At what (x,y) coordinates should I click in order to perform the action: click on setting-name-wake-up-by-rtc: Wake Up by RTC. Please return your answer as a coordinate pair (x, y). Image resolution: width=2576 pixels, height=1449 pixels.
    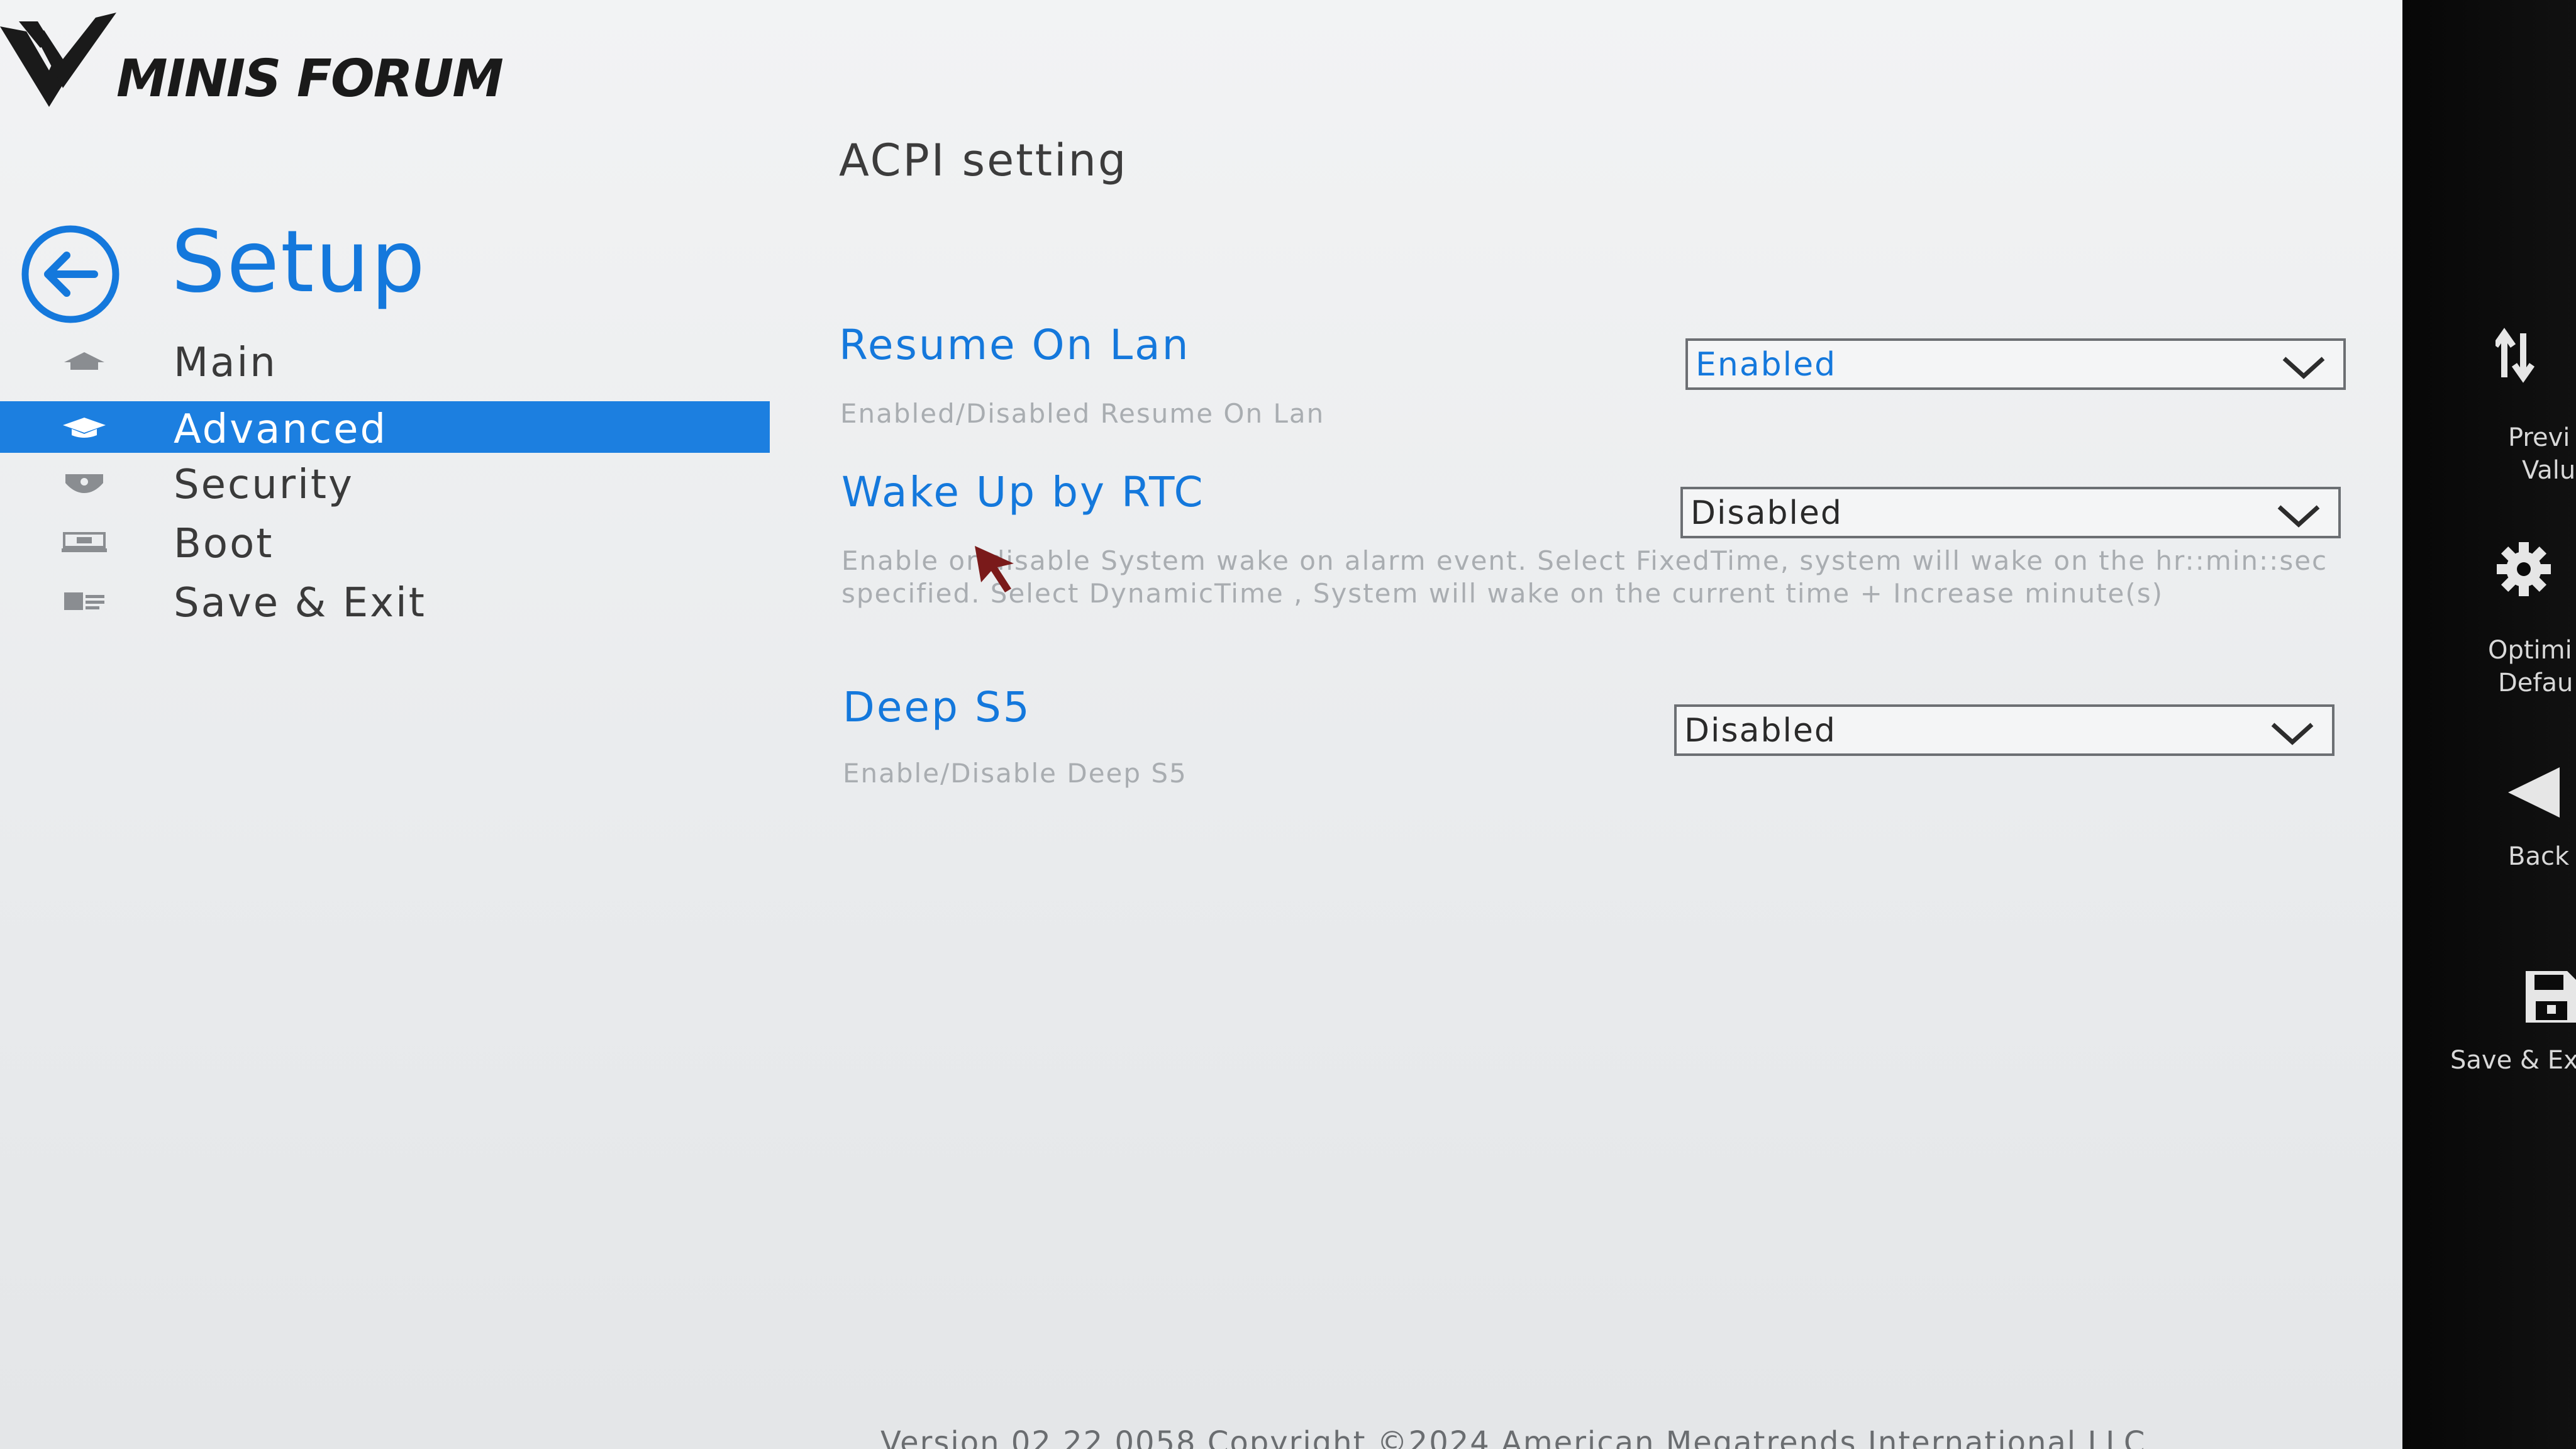
    Looking at the image, I should click on (1023, 492).